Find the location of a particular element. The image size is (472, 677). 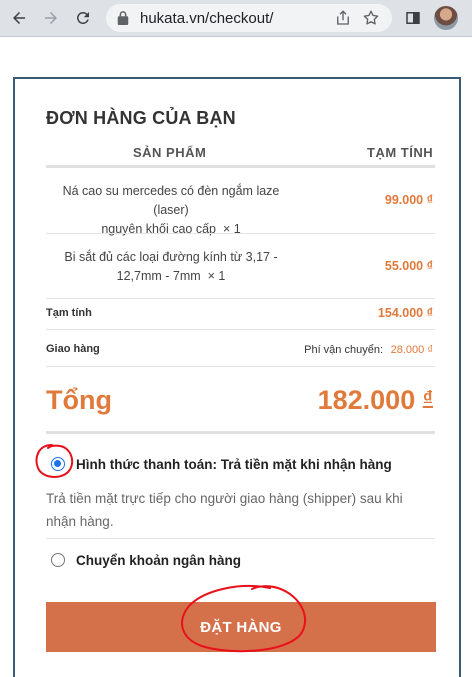

currency-symbol: ₫ is located at coordinates (427, 399).